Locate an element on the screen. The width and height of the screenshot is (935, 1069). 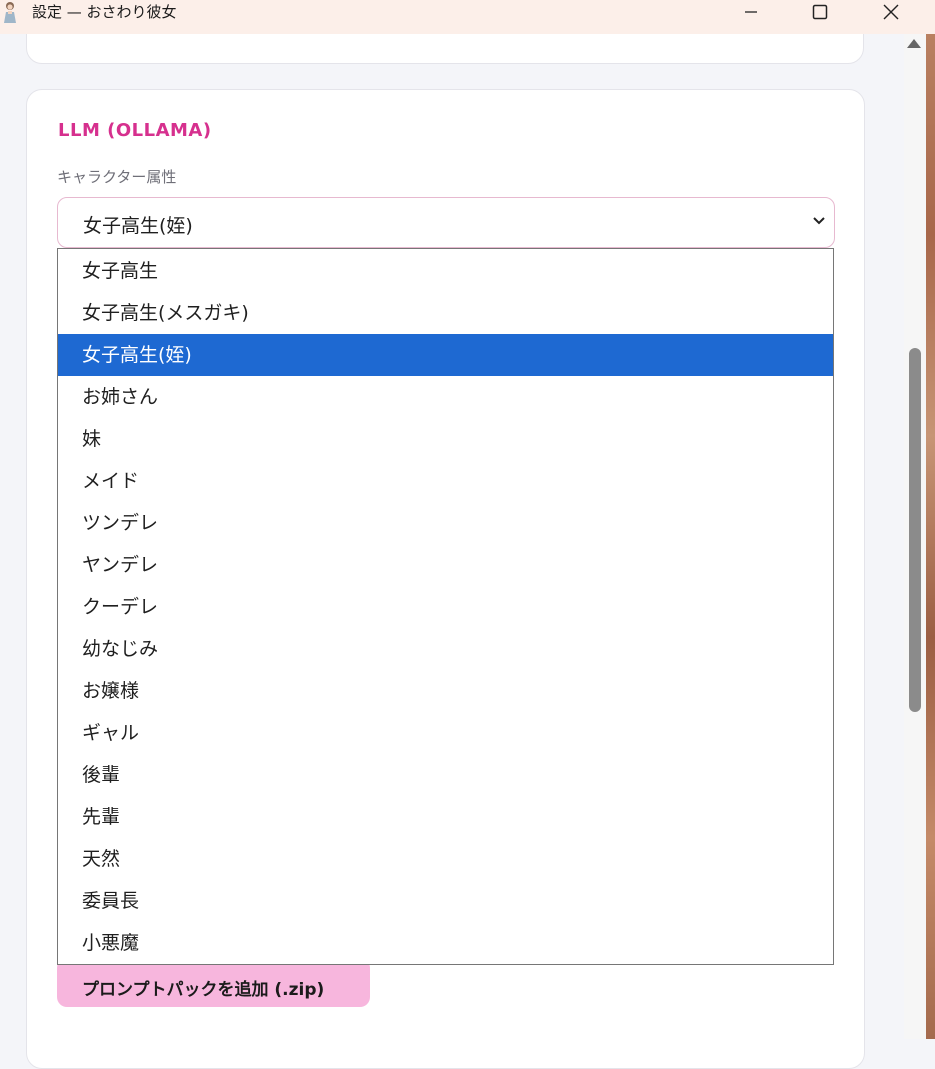
character-attribute-label: キャラクター属性 is located at coordinates (117, 177).